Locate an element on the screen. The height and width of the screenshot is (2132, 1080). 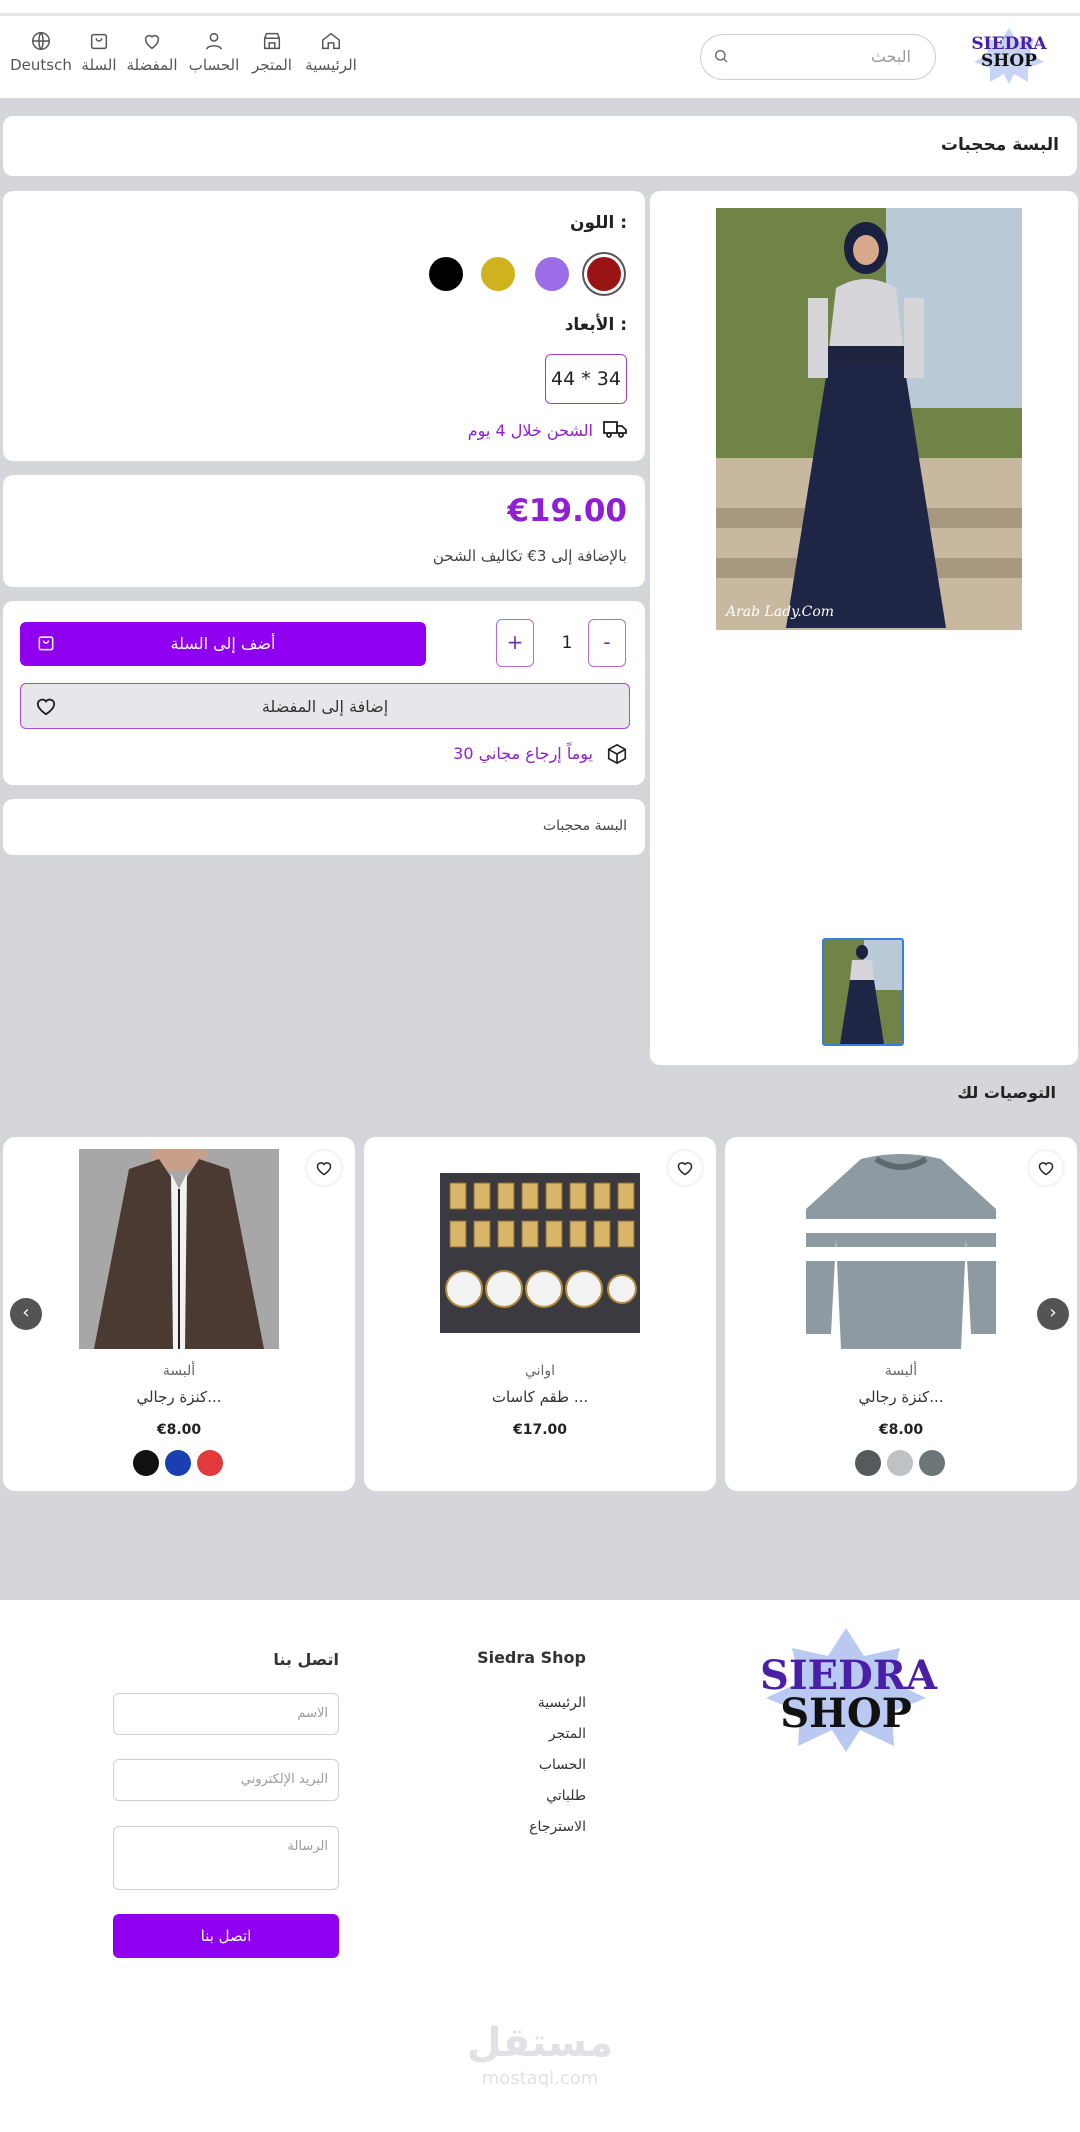
header-logo: SIEDRA SHOP is located at coordinates (1009, 55).